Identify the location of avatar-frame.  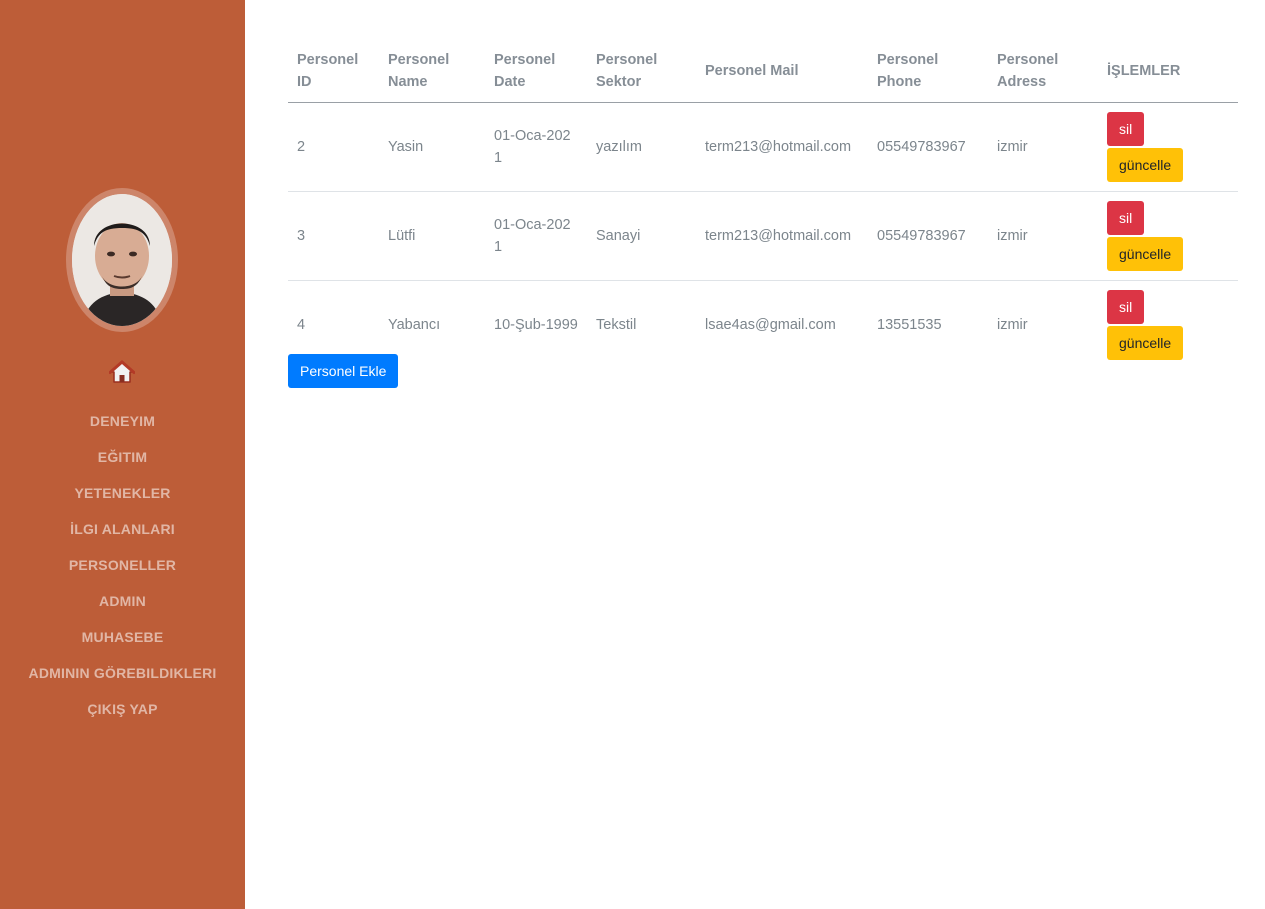
(122, 260).